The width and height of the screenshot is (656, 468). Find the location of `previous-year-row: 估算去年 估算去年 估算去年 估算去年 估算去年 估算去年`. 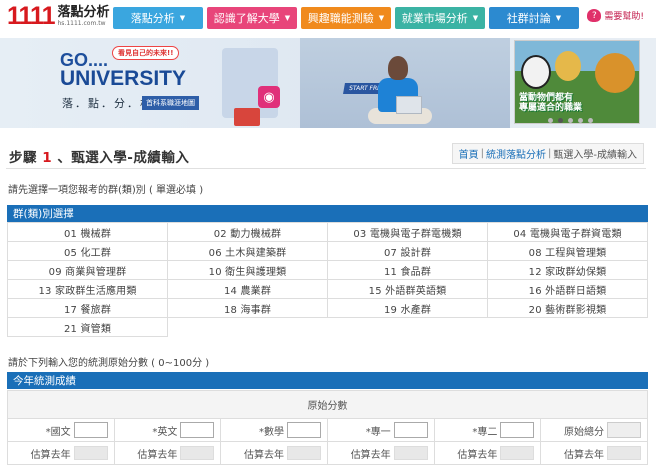

previous-year-row: 估算去年 估算去年 估算去年 估算去年 估算去年 估算去年 is located at coordinates (328, 453).